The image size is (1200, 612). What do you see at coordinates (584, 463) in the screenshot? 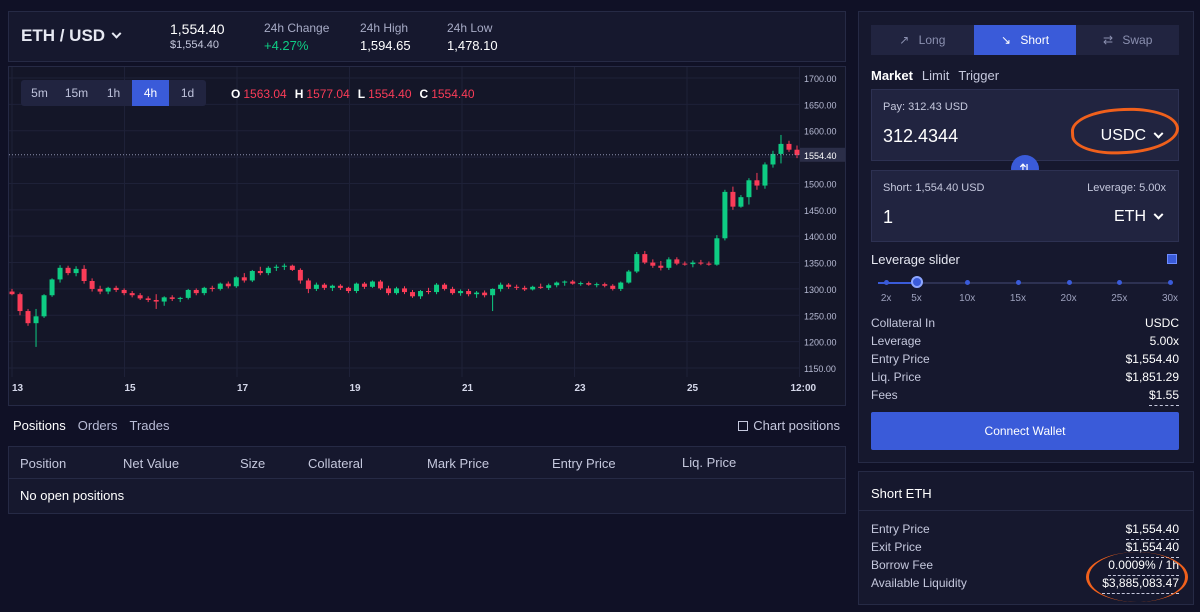
I see `column-header: Entry Price` at bounding box center [584, 463].